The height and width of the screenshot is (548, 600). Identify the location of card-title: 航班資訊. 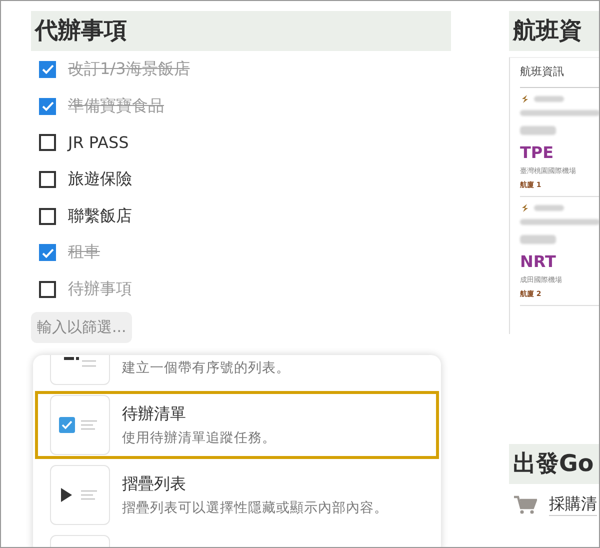
(559, 76).